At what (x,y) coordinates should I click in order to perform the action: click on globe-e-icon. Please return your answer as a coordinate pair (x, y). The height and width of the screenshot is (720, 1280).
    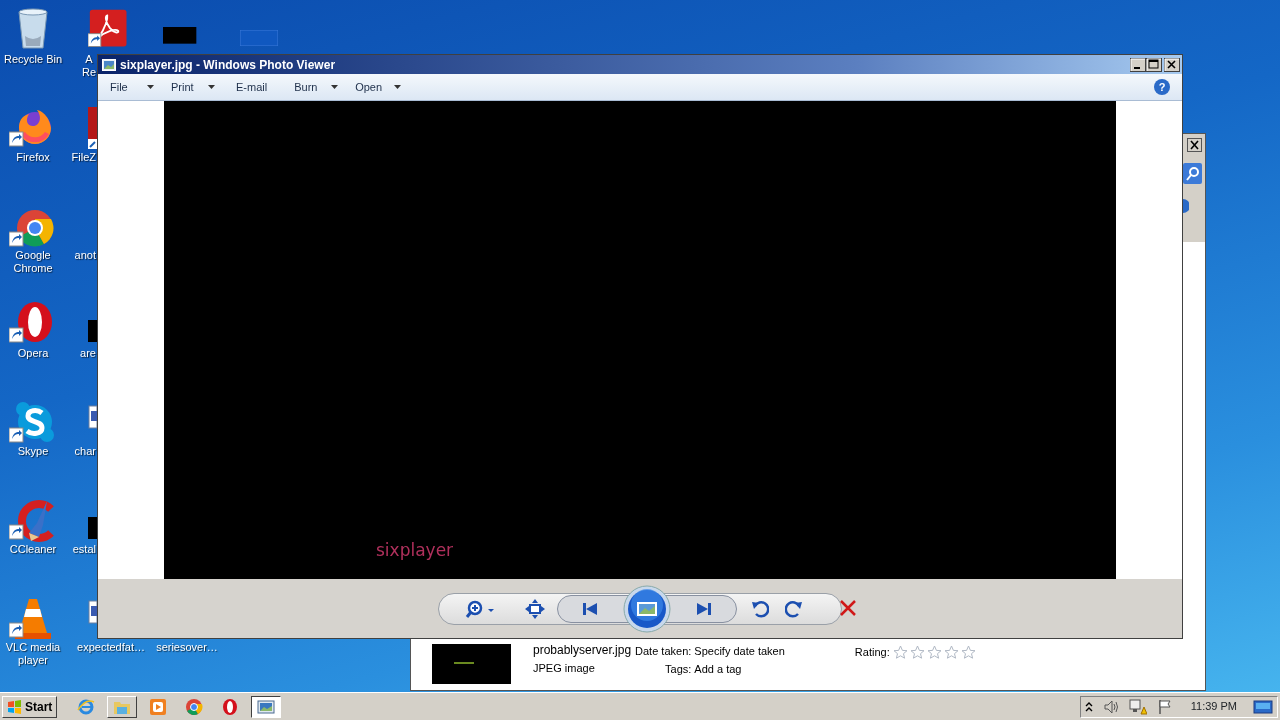
    Looking at the image, I should click on (86, 706).